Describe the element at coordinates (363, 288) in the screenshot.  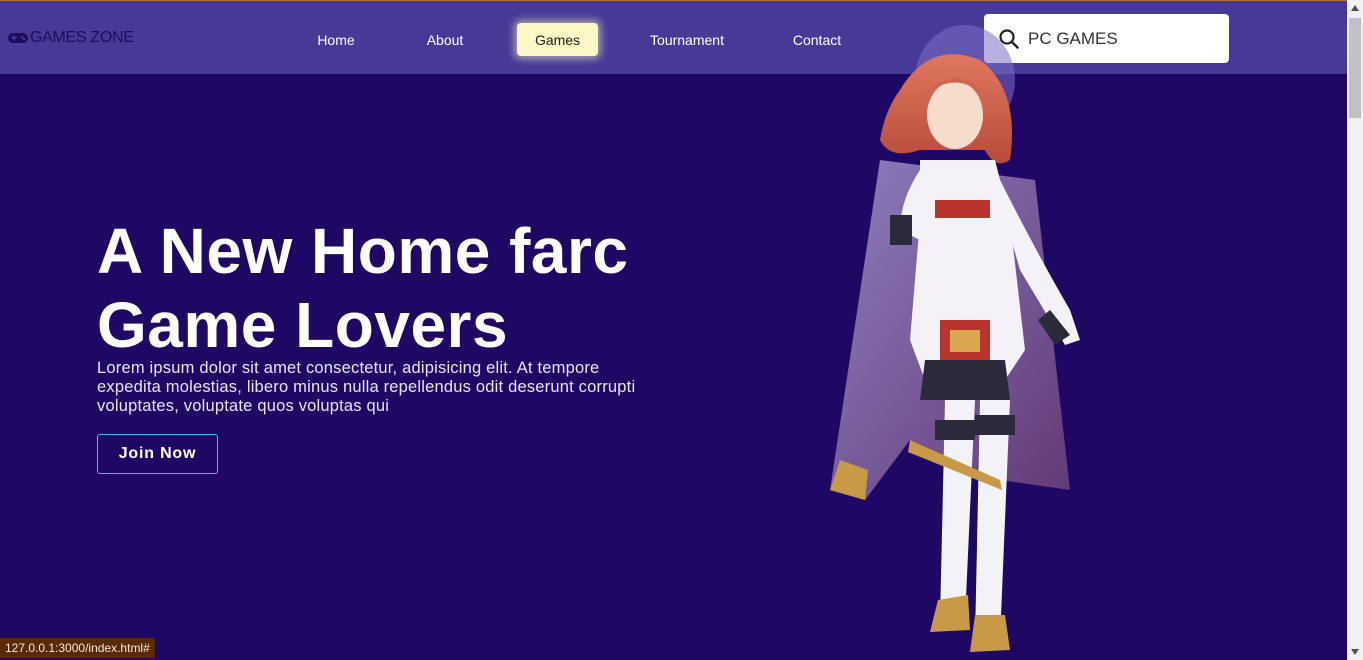
I see `hero-title: A New Home farc Game Lovers` at that location.